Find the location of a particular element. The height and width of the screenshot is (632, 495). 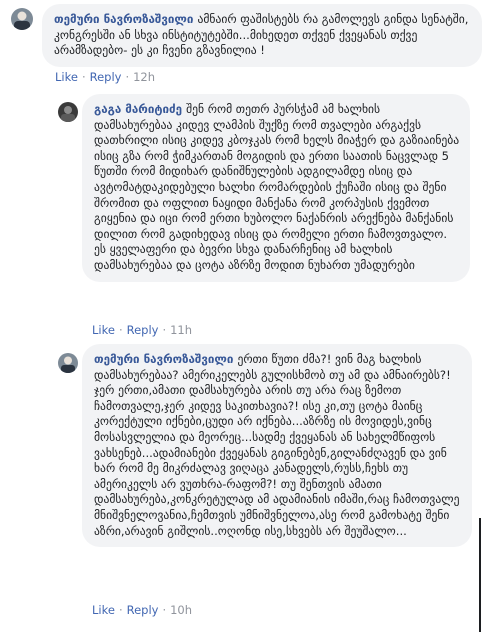

comment-author: გაგა მარიტიძე is located at coordinates (140, 109).